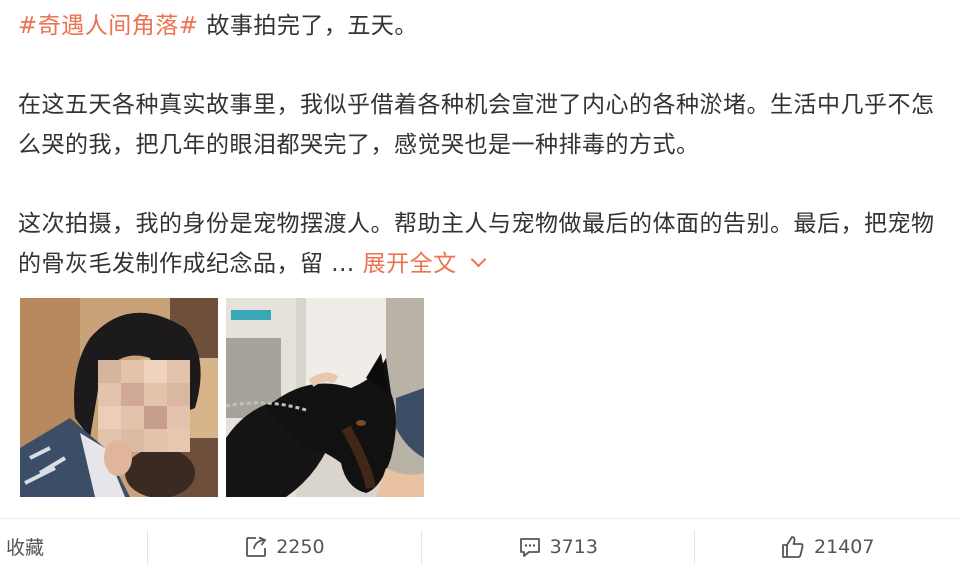 Image resolution: width=960 pixels, height=574 pixels. I want to click on post-image-dog, so click(325, 397).